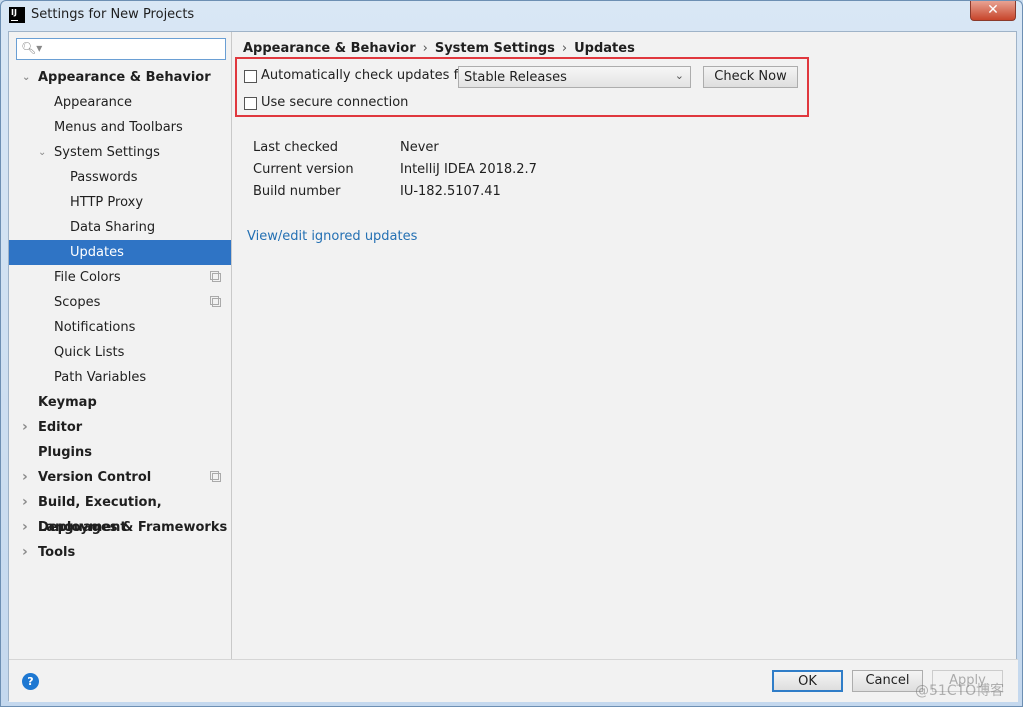 The width and height of the screenshot is (1023, 707). What do you see at coordinates (67, 402) in the screenshot?
I see `sidebar-item-label: Keymap` at bounding box center [67, 402].